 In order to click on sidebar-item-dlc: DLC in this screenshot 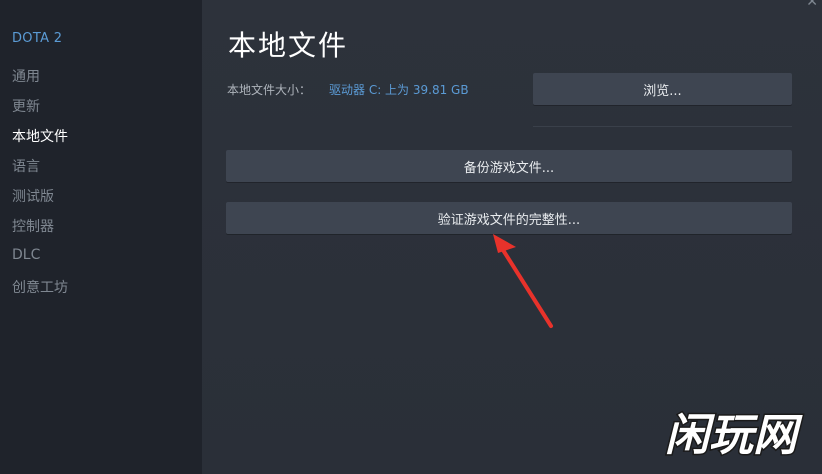, I will do `click(26, 255)`.